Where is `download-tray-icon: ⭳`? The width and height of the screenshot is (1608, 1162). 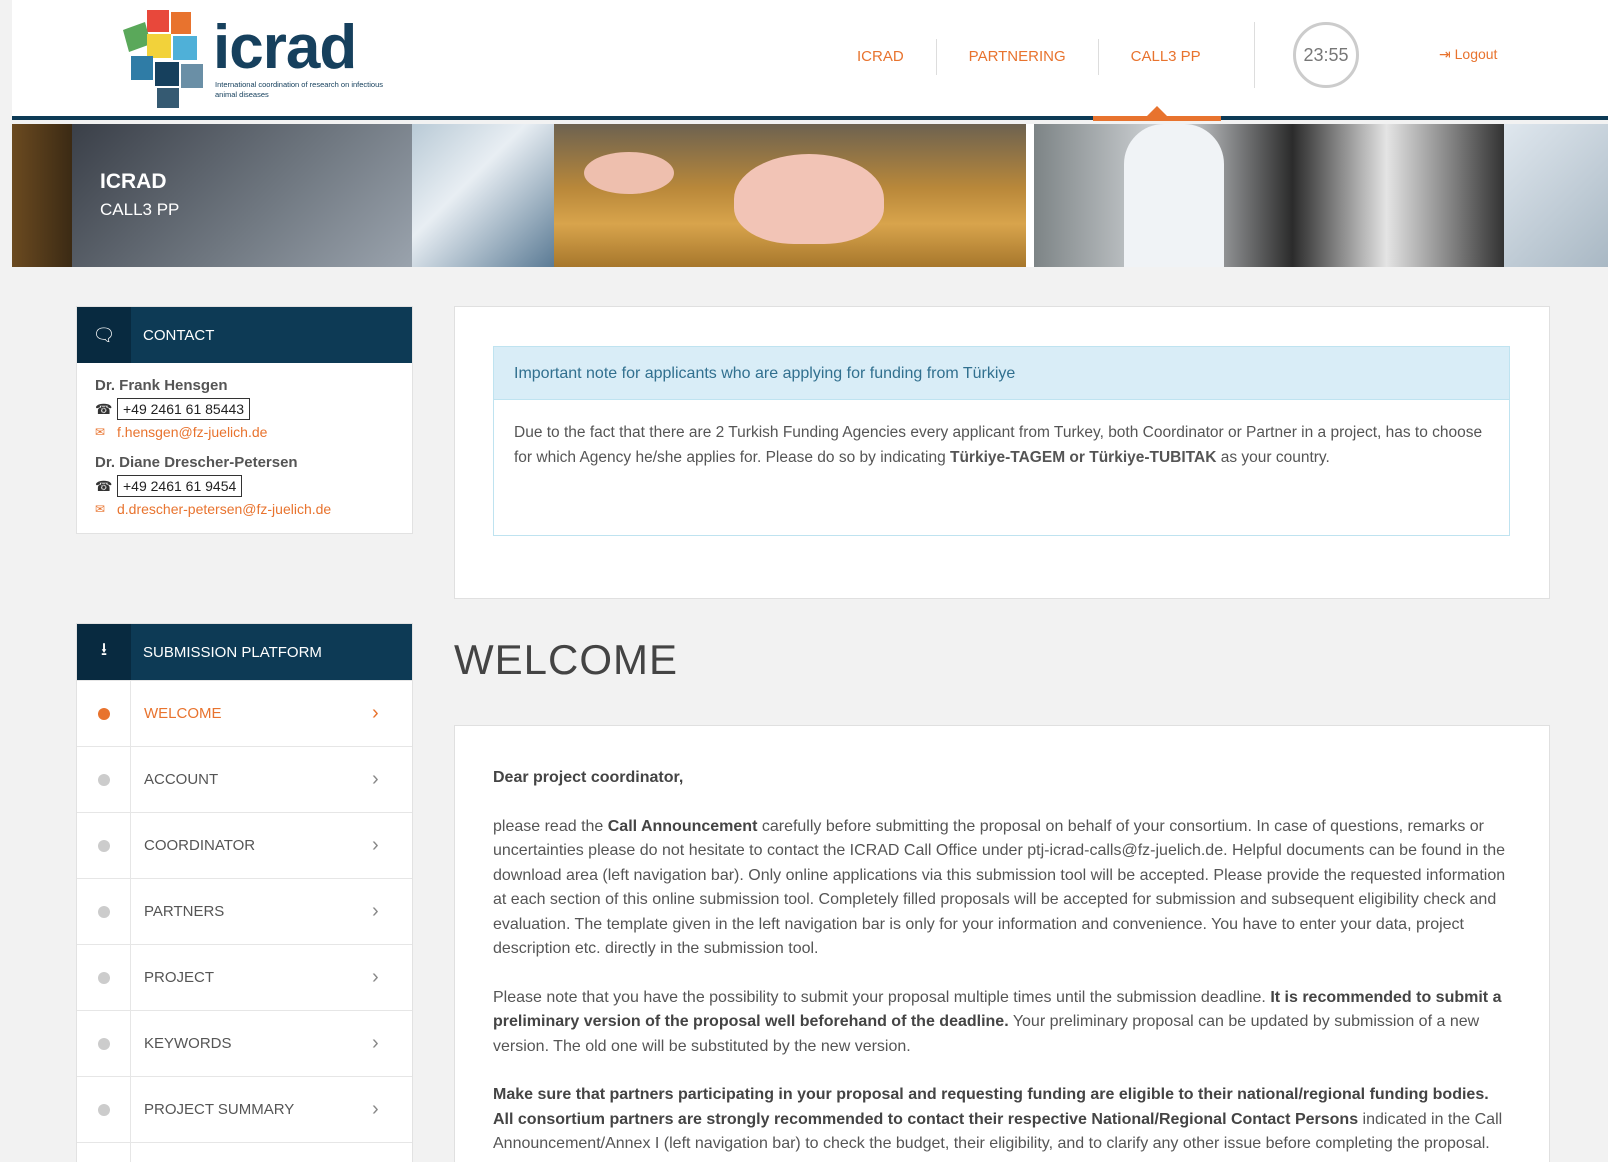 download-tray-icon: ⭳ is located at coordinates (104, 652).